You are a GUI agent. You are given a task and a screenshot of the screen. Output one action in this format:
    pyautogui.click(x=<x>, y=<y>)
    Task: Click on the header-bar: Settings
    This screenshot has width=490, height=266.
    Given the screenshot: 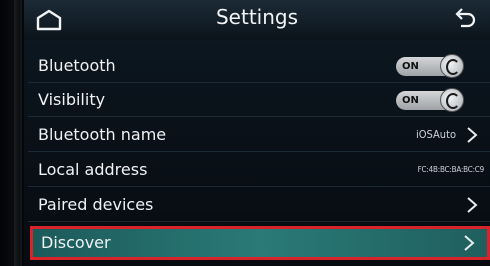 What is the action you would take?
    pyautogui.click(x=257, y=20)
    